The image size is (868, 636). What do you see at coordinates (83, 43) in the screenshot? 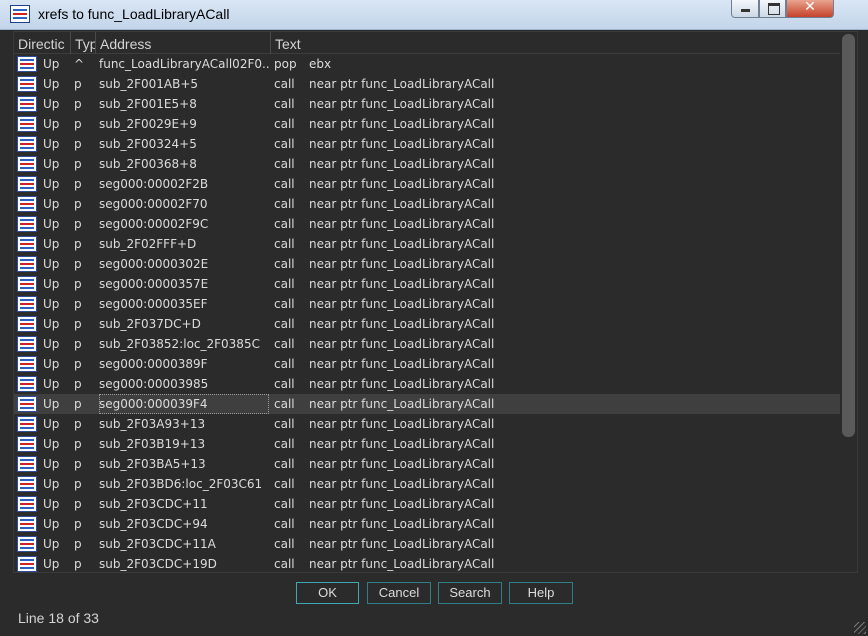
I see `column-header-type: Typ` at bounding box center [83, 43].